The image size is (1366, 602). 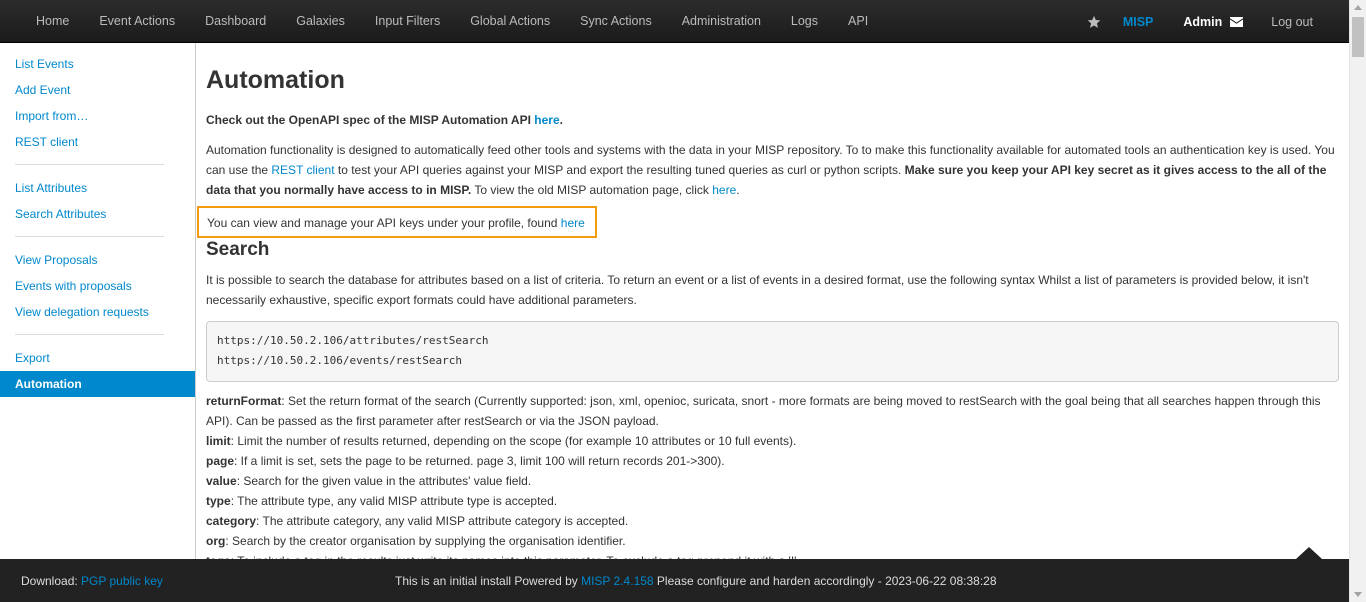 What do you see at coordinates (97, 64) in the screenshot?
I see `sidebar-item-list-events: List Events` at bounding box center [97, 64].